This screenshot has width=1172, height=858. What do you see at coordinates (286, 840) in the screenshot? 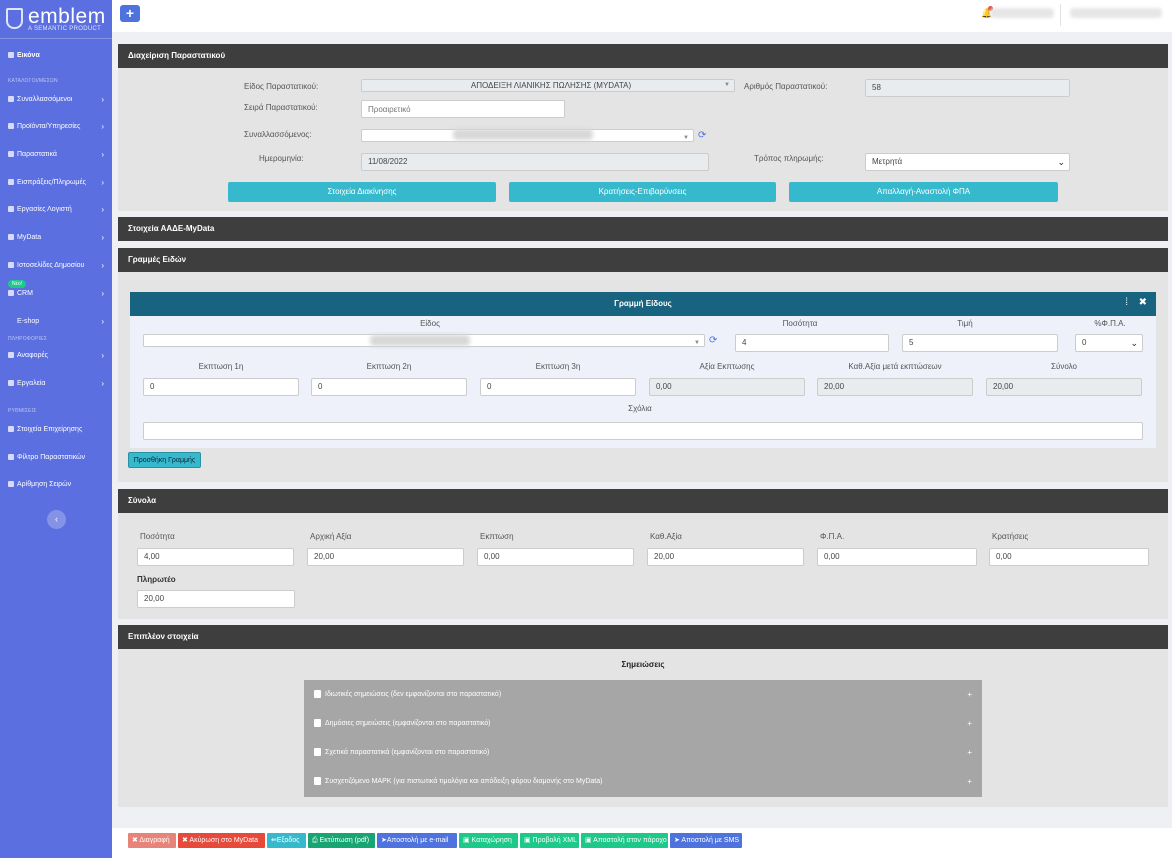
I see `footer-button: ⇚Εξοδος` at bounding box center [286, 840].